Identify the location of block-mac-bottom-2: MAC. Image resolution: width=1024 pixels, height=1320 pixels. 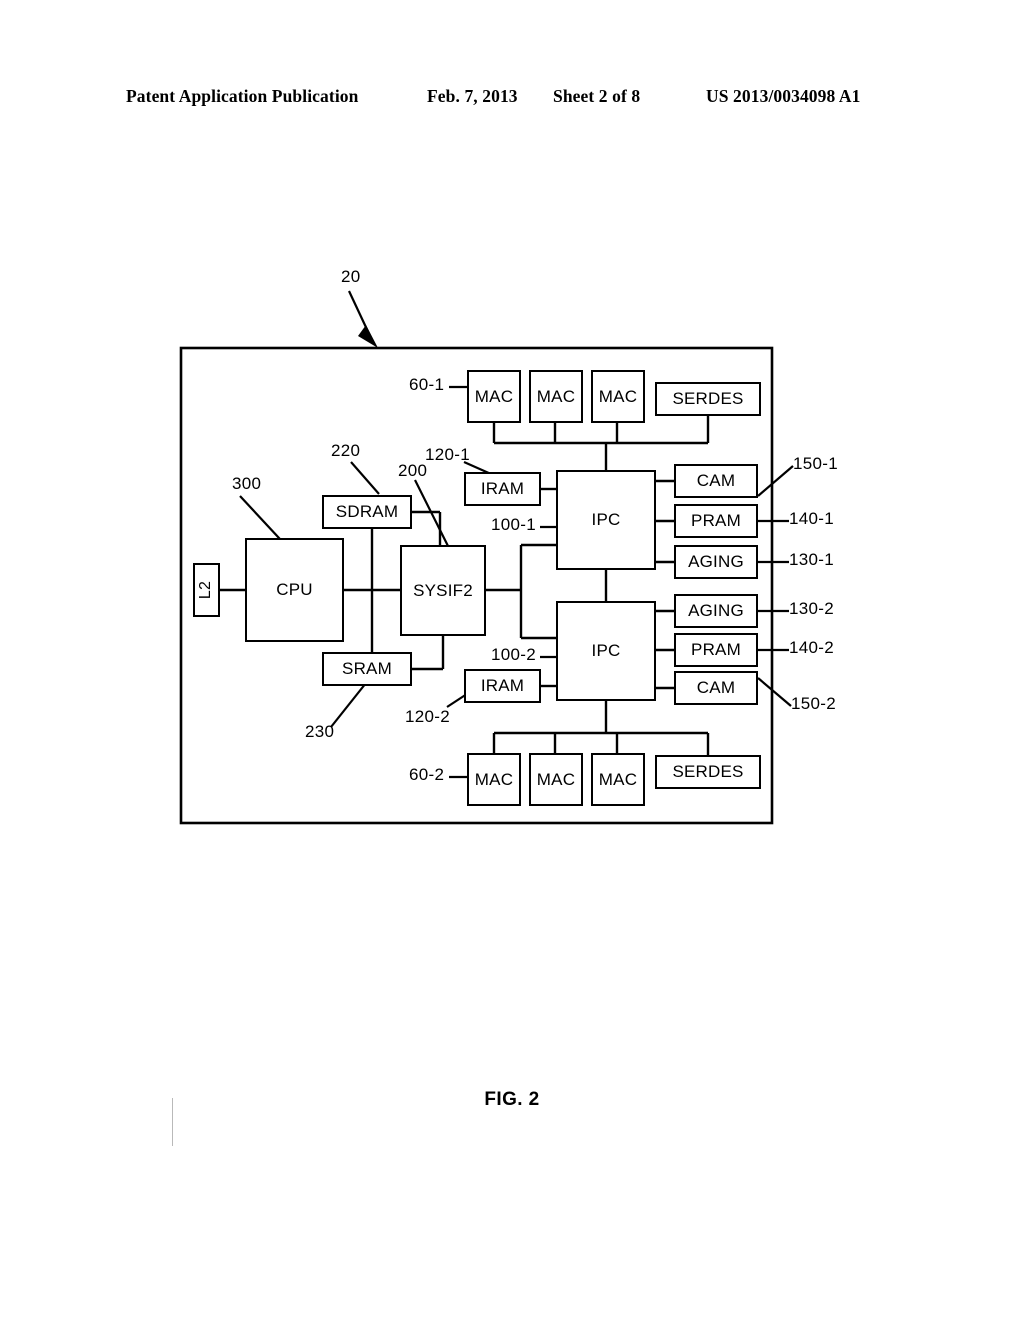
(556, 779).